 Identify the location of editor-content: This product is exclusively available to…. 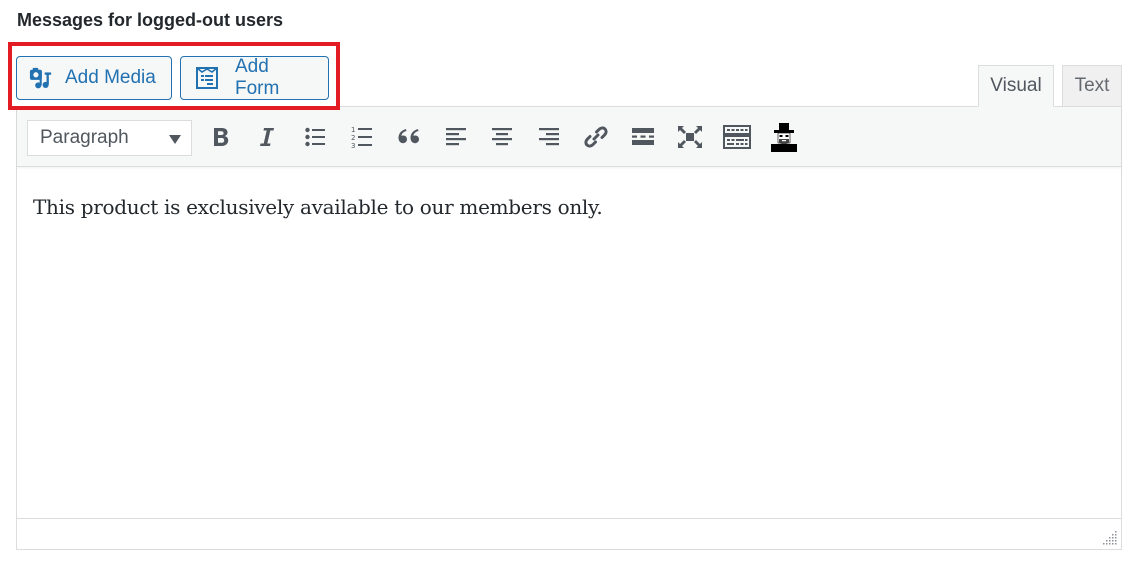
(318, 207).